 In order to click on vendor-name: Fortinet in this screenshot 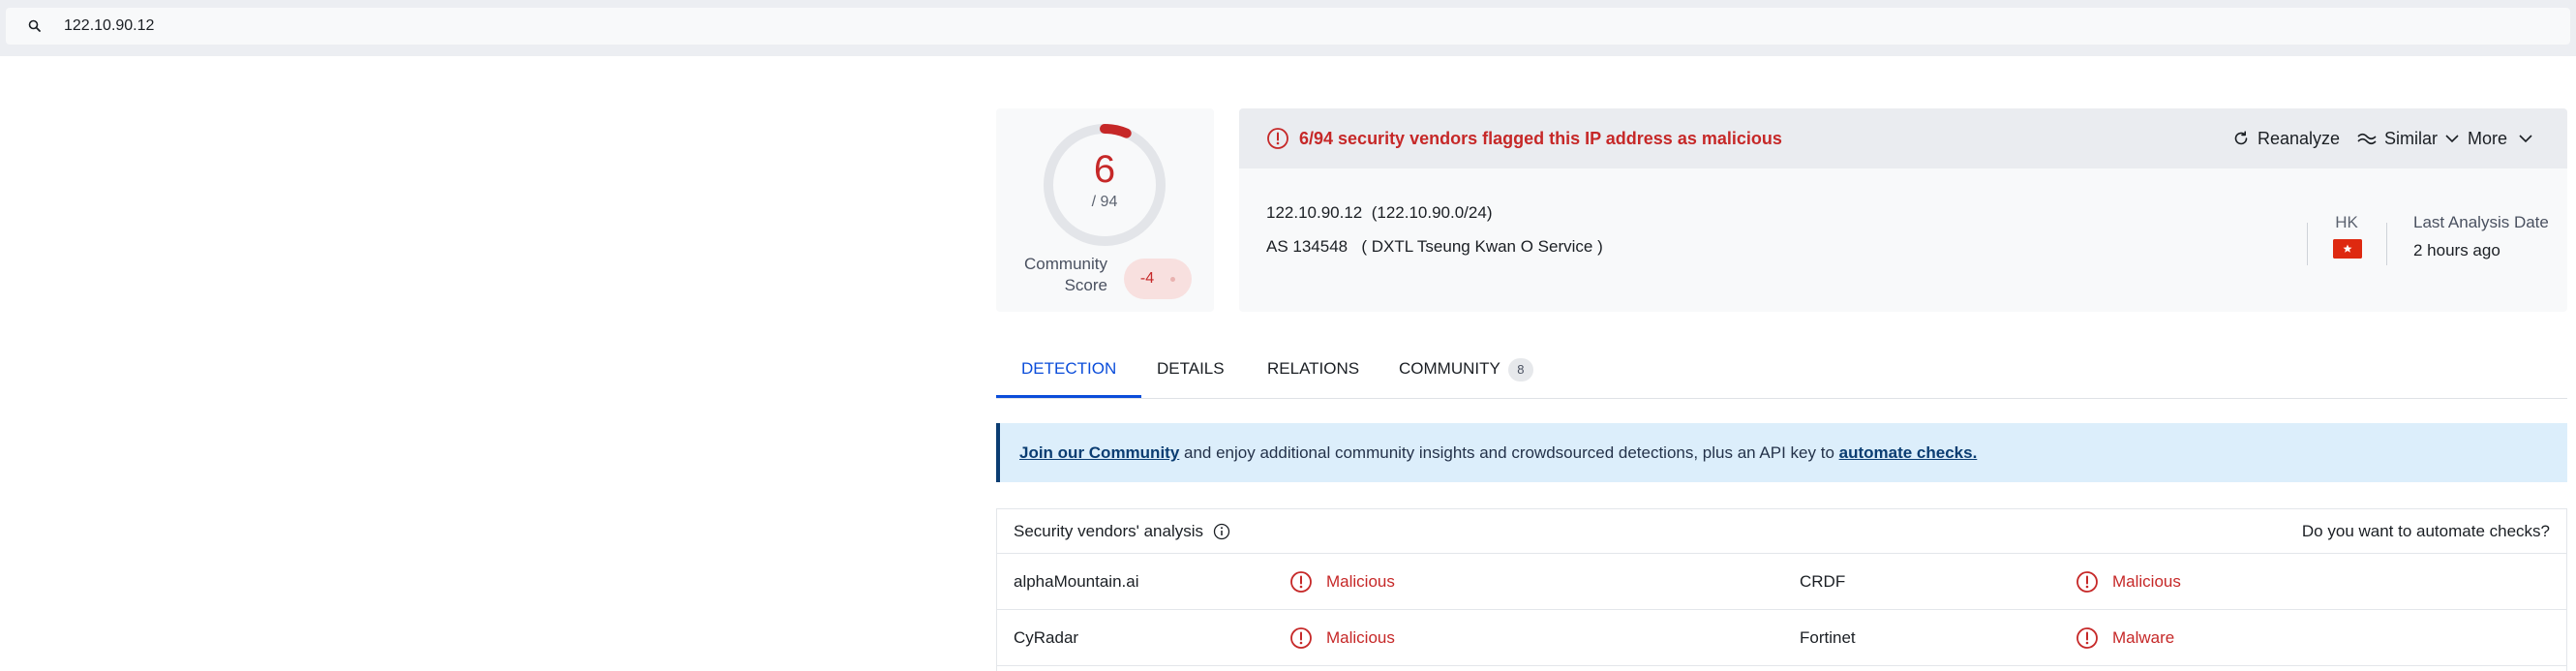, I will do `click(1828, 637)`.